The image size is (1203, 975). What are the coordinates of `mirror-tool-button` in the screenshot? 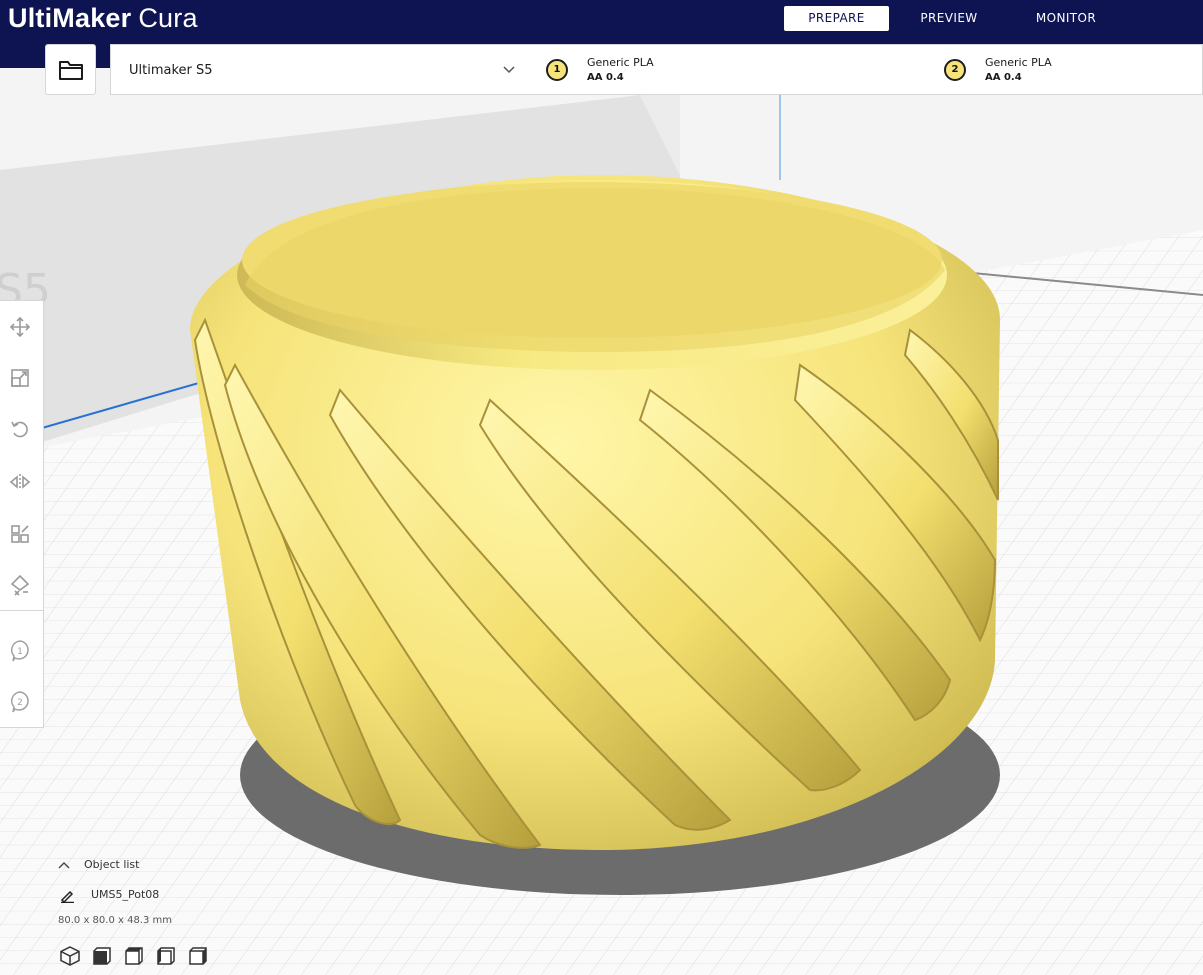 It's located at (20, 482).